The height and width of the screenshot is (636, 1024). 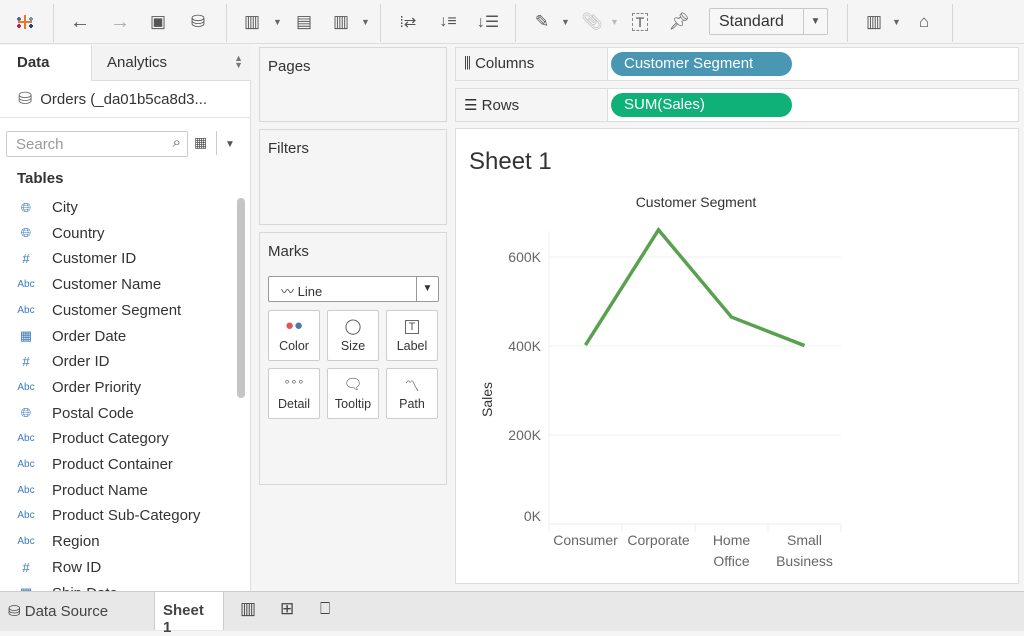 I want to click on rows-pill: SUM(Sales), so click(x=701, y=105).